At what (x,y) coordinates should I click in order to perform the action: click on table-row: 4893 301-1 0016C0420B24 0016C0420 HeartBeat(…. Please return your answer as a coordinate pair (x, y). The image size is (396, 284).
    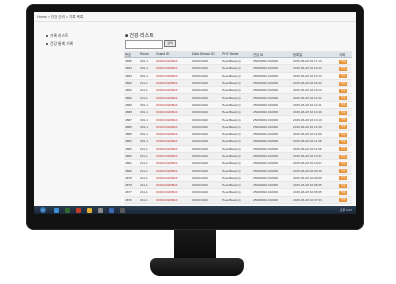
    Looking at the image, I should click on (238, 76).